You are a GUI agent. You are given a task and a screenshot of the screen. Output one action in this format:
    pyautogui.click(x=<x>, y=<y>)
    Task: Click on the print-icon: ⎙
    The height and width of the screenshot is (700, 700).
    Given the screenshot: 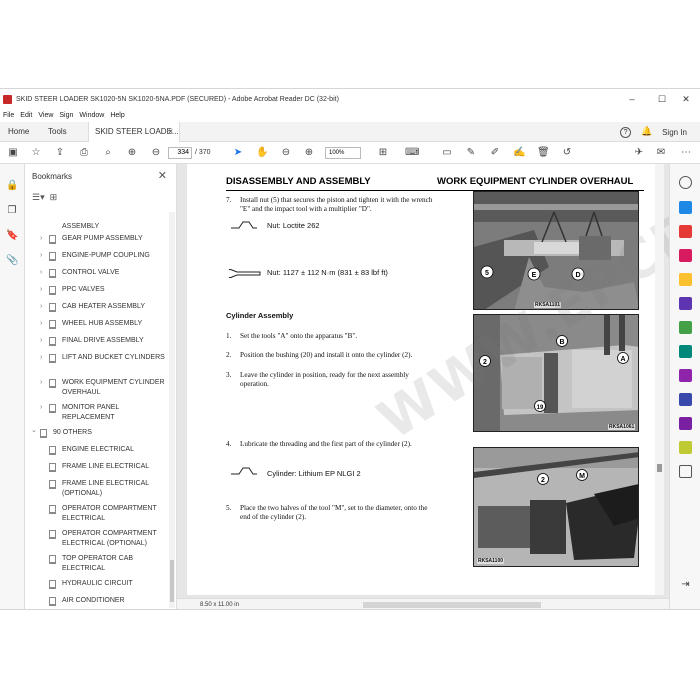 What is the action you would take?
    pyautogui.click(x=84, y=153)
    